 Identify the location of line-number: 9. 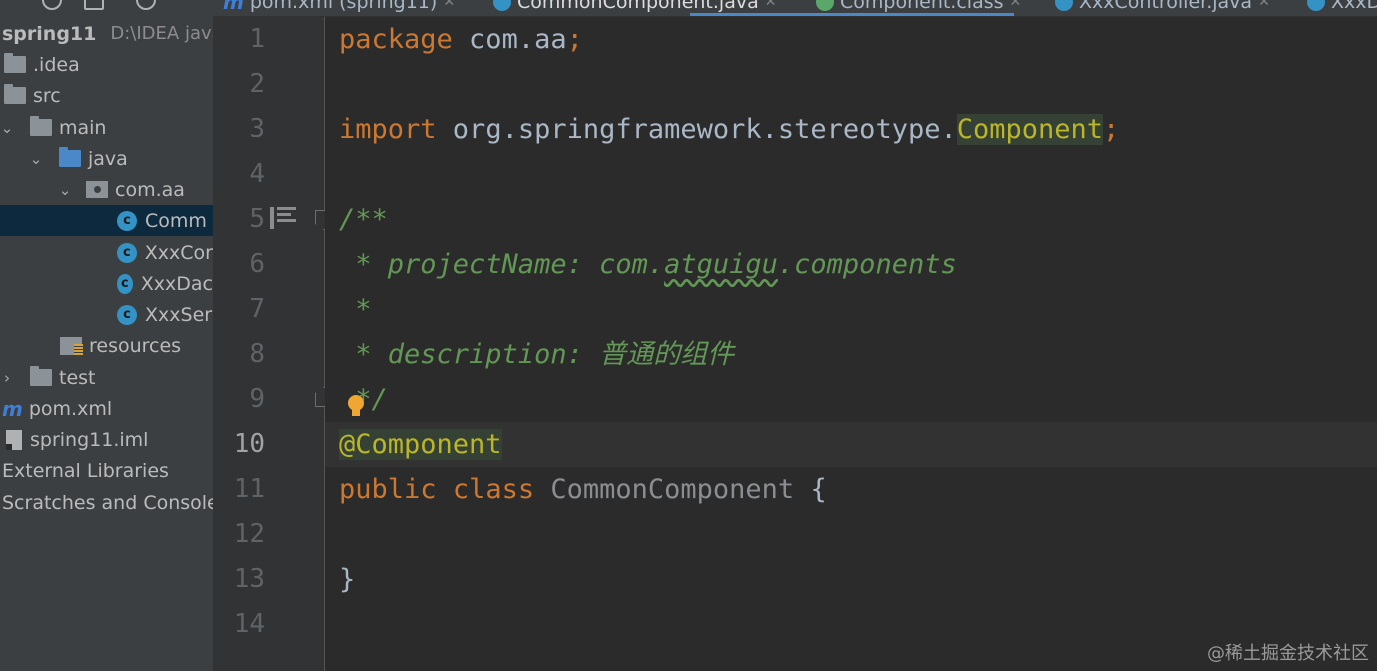
(257, 399).